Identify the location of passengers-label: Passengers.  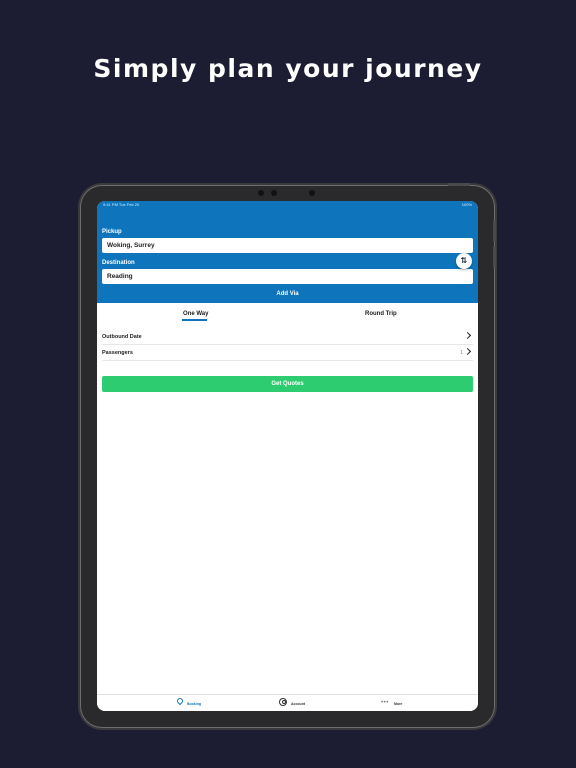
(117, 353).